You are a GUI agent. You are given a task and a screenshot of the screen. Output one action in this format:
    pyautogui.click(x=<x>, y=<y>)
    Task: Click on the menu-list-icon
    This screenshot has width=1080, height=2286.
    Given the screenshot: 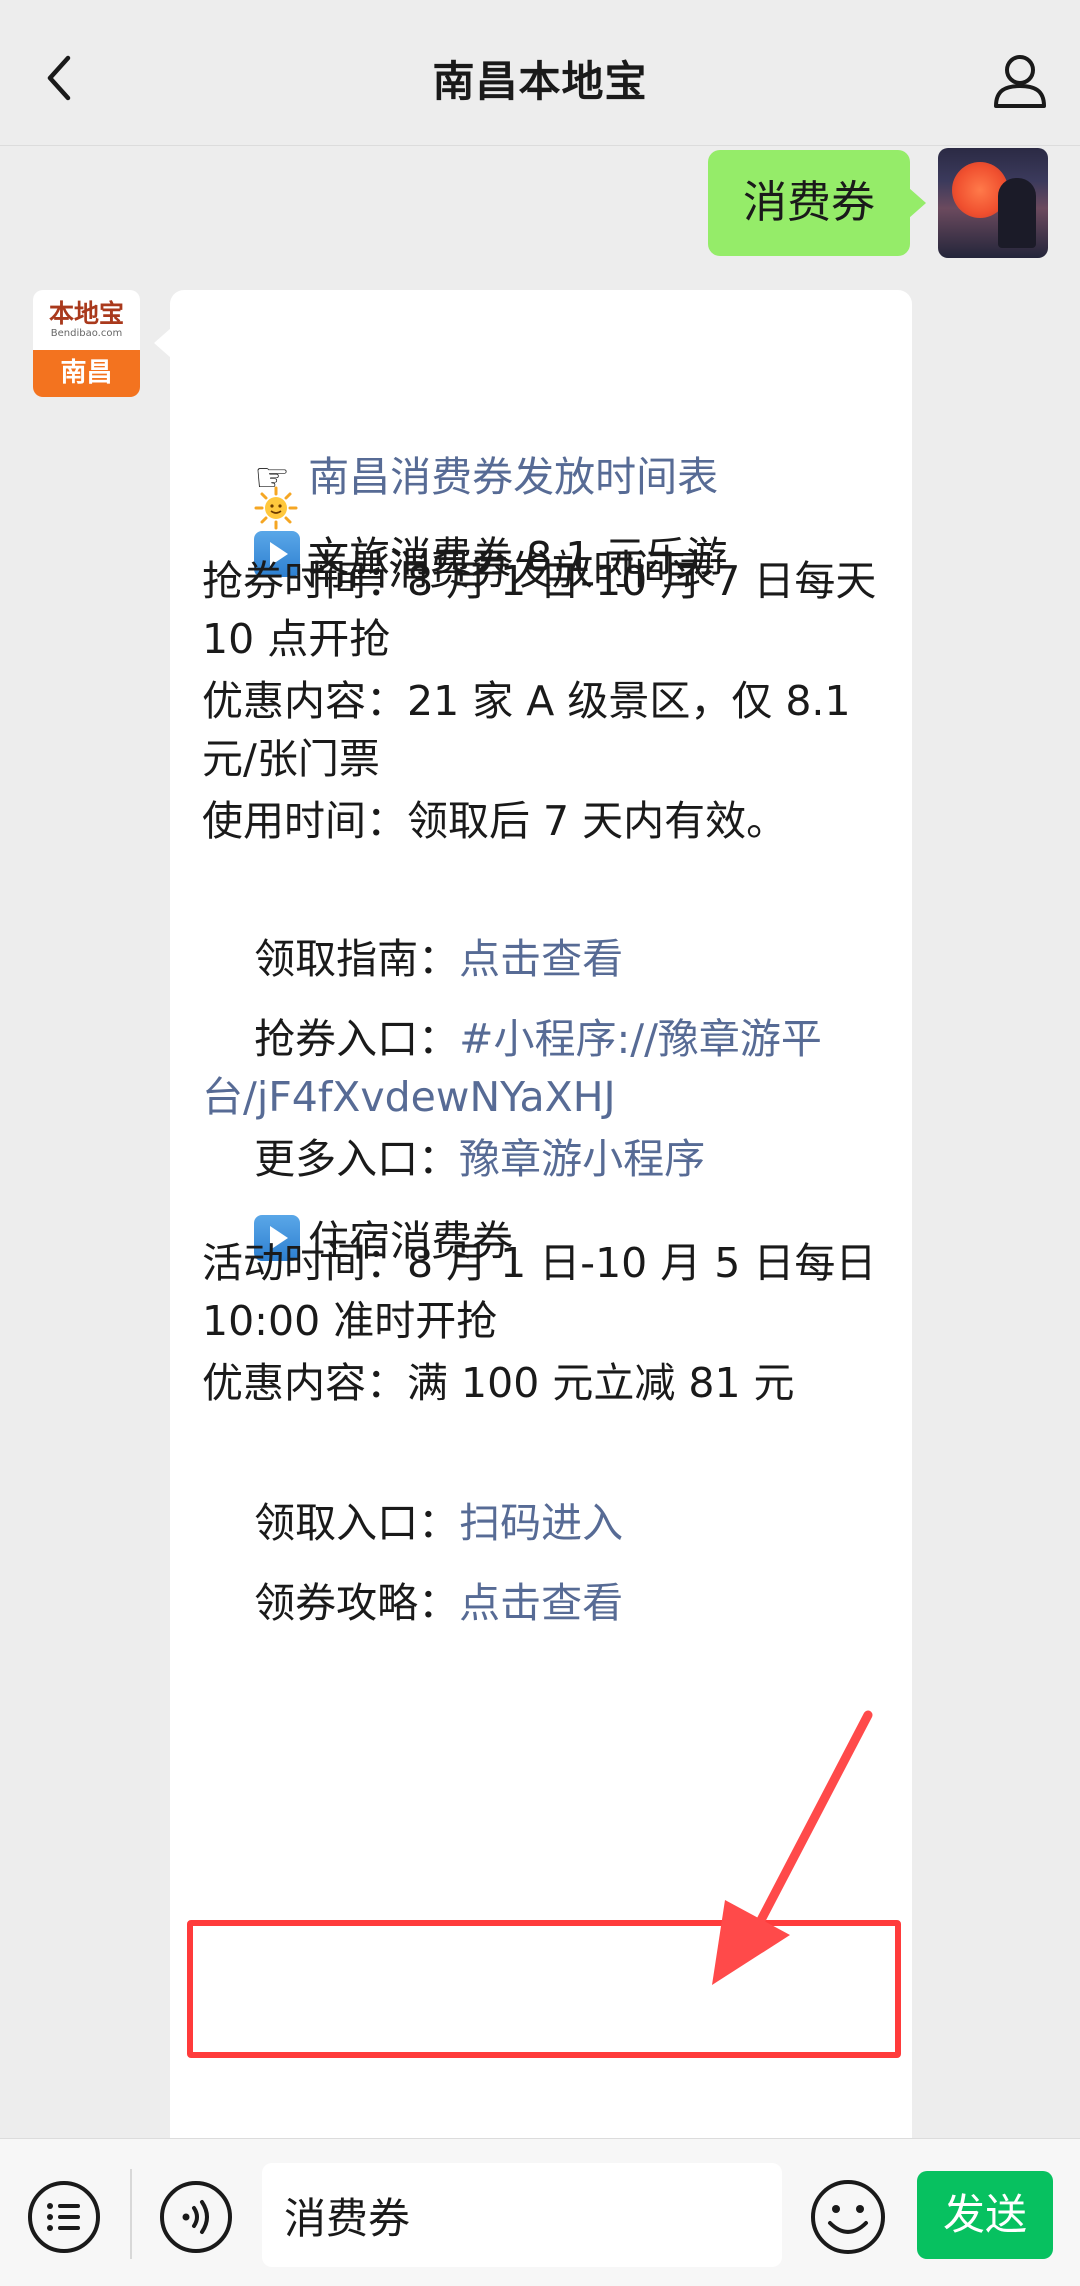 What is the action you would take?
    pyautogui.click(x=64, y=2217)
    